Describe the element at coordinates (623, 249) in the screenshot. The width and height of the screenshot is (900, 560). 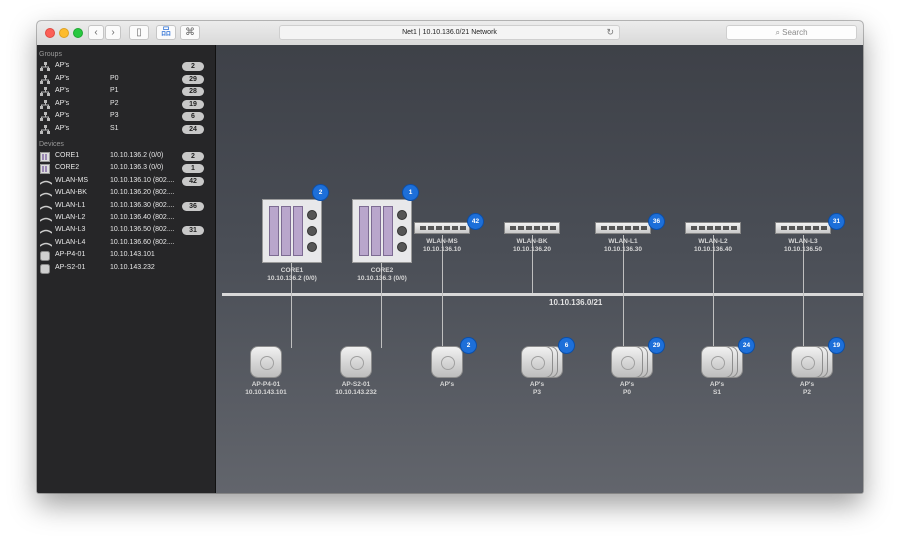
I see `switch-ip-label: 10.10.136.30` at that location.